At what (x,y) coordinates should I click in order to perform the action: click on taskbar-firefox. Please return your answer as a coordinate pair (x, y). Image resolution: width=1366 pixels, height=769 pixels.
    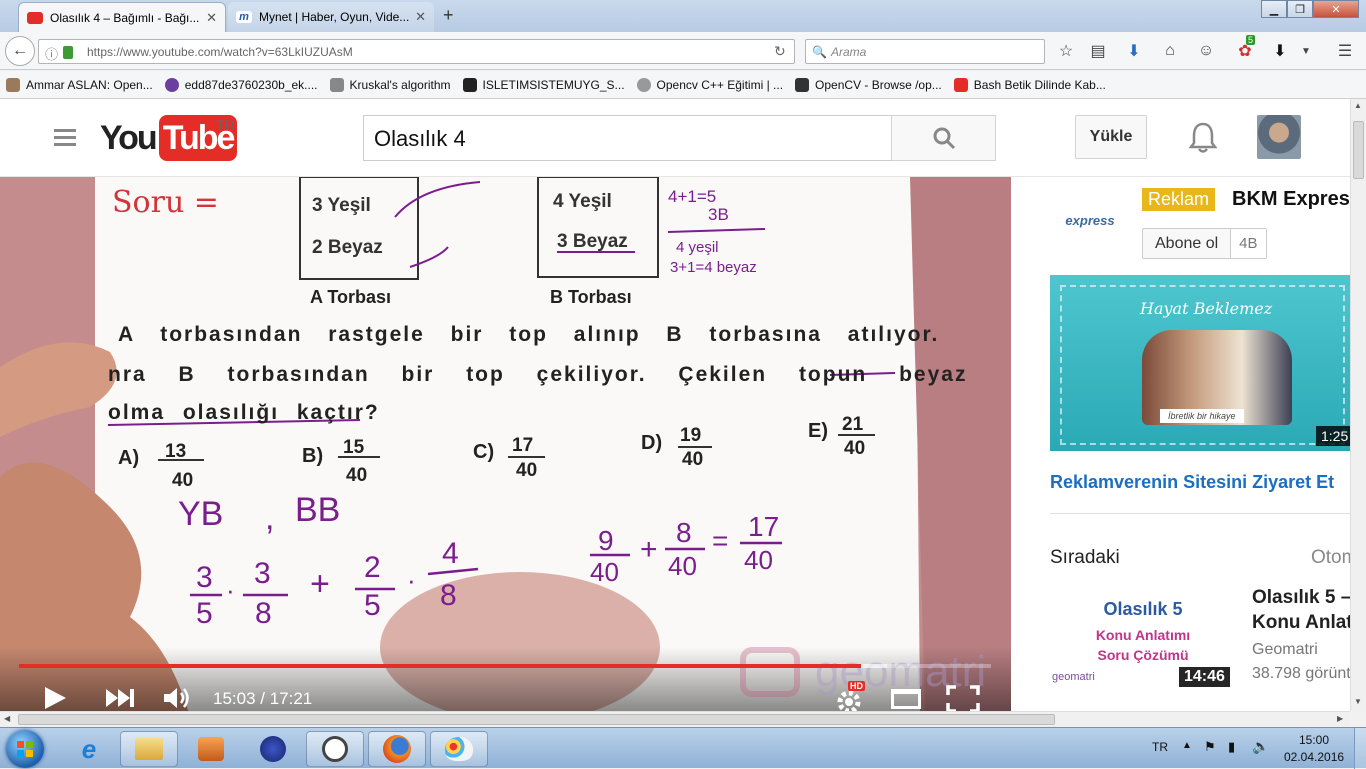
    Looking at the image, I should click on (397, 749).